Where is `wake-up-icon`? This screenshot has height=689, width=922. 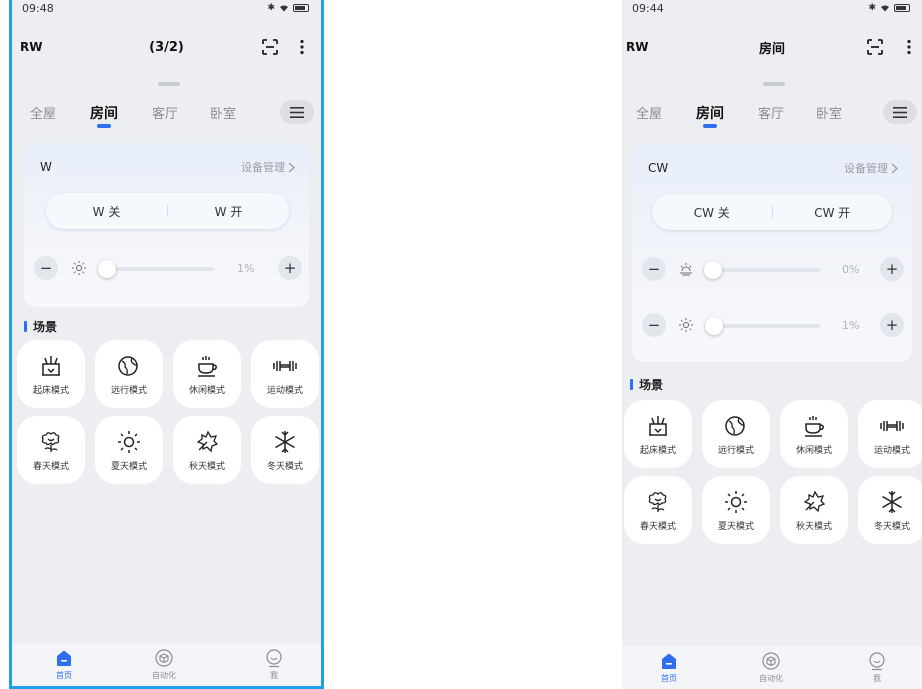 wake-up-icon is located at coordinates (658, 425).